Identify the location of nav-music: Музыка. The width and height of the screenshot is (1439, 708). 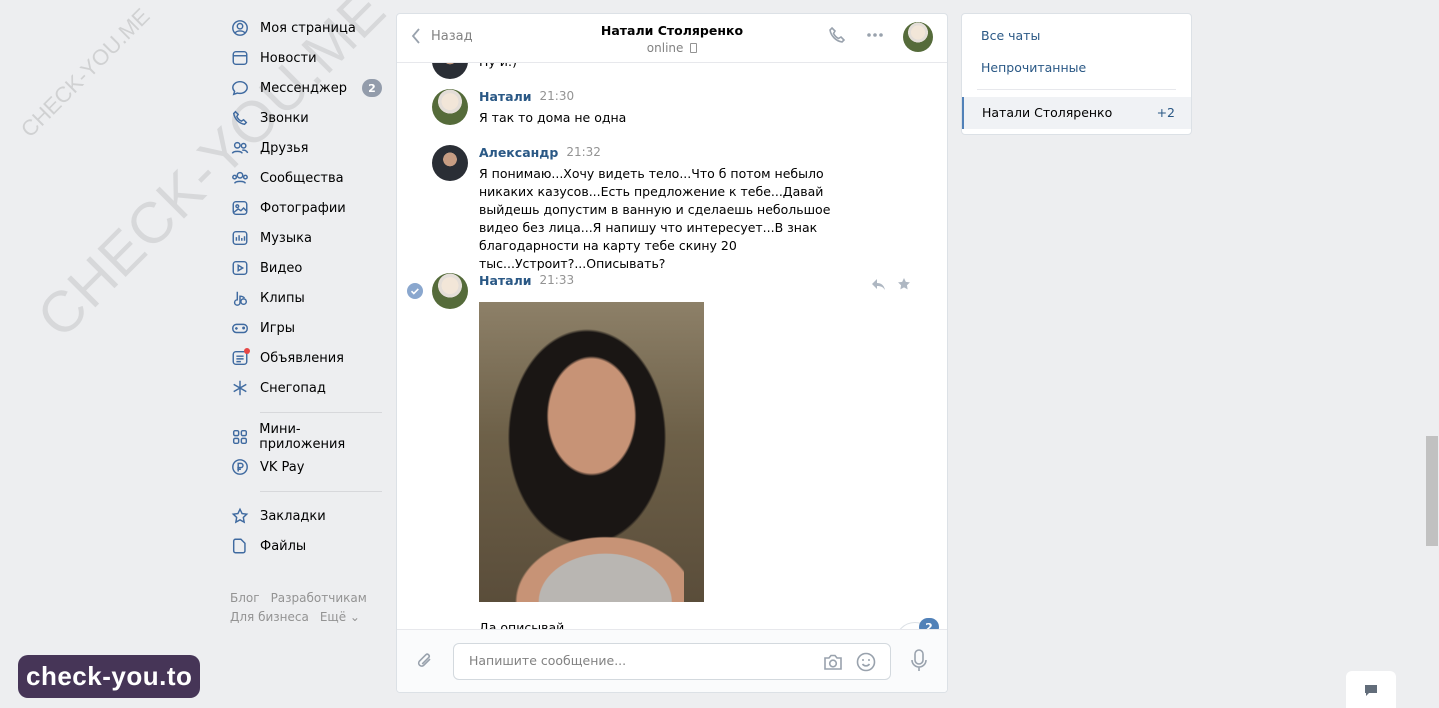
(306, 238).